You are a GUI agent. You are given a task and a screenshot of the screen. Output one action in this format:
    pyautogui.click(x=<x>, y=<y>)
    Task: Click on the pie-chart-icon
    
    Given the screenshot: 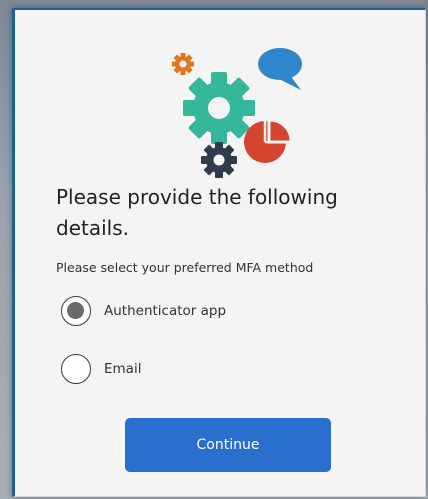 What is the action you would take?
    pyautogui.click(x=268, y=140)
    